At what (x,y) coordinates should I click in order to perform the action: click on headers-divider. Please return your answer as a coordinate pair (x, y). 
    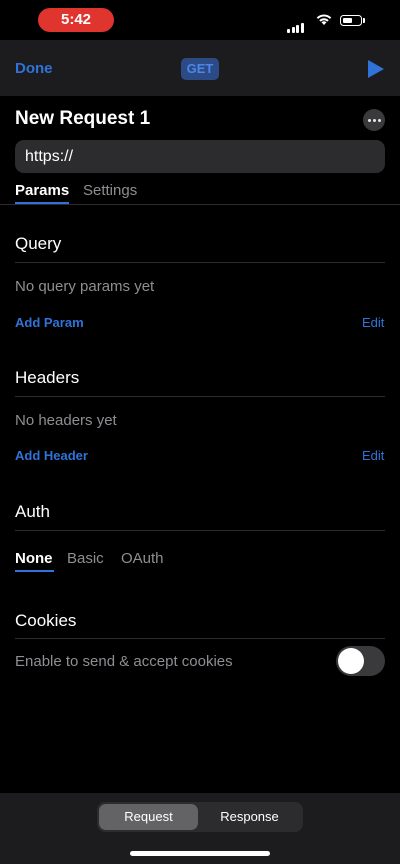
    Looking at the image, I should click on (200, 396).